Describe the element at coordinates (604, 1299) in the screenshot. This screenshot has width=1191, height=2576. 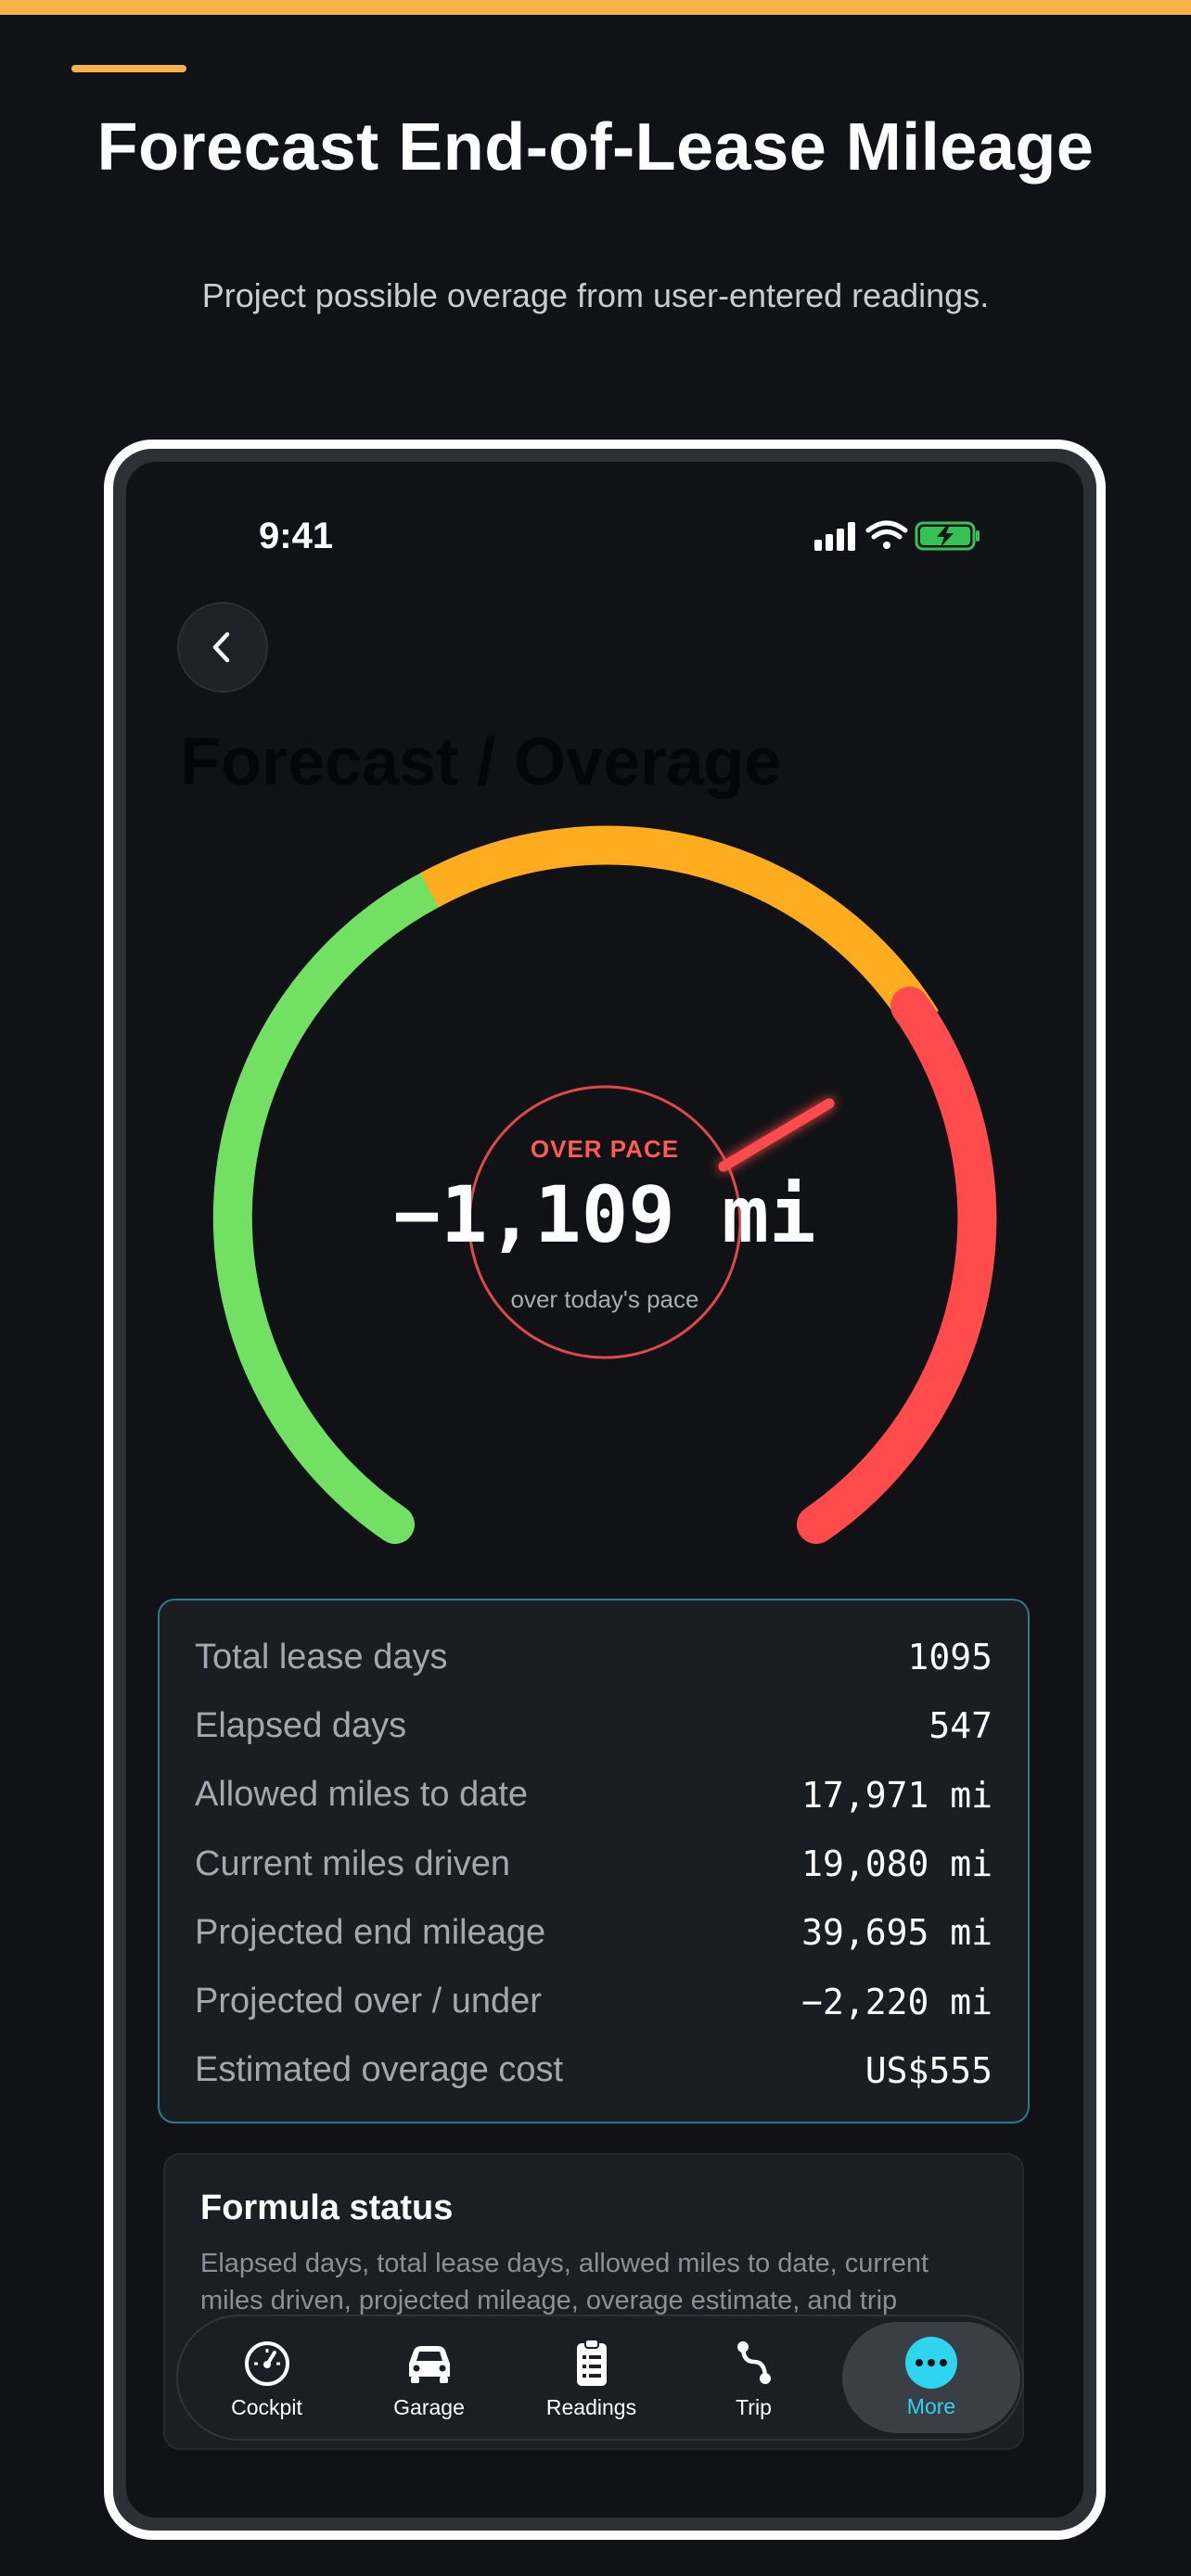
I see `gauge-caption: over today's pace` at that location.